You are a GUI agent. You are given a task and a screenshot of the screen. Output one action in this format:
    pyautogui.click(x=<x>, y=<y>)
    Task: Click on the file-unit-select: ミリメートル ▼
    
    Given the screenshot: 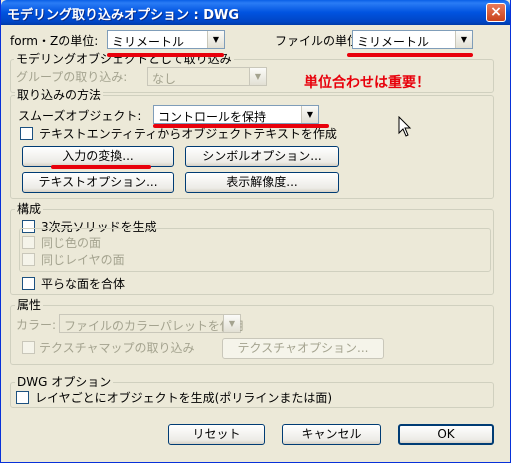 What is the action you would take?
    pyautogui.click(x=412, y=39)
    